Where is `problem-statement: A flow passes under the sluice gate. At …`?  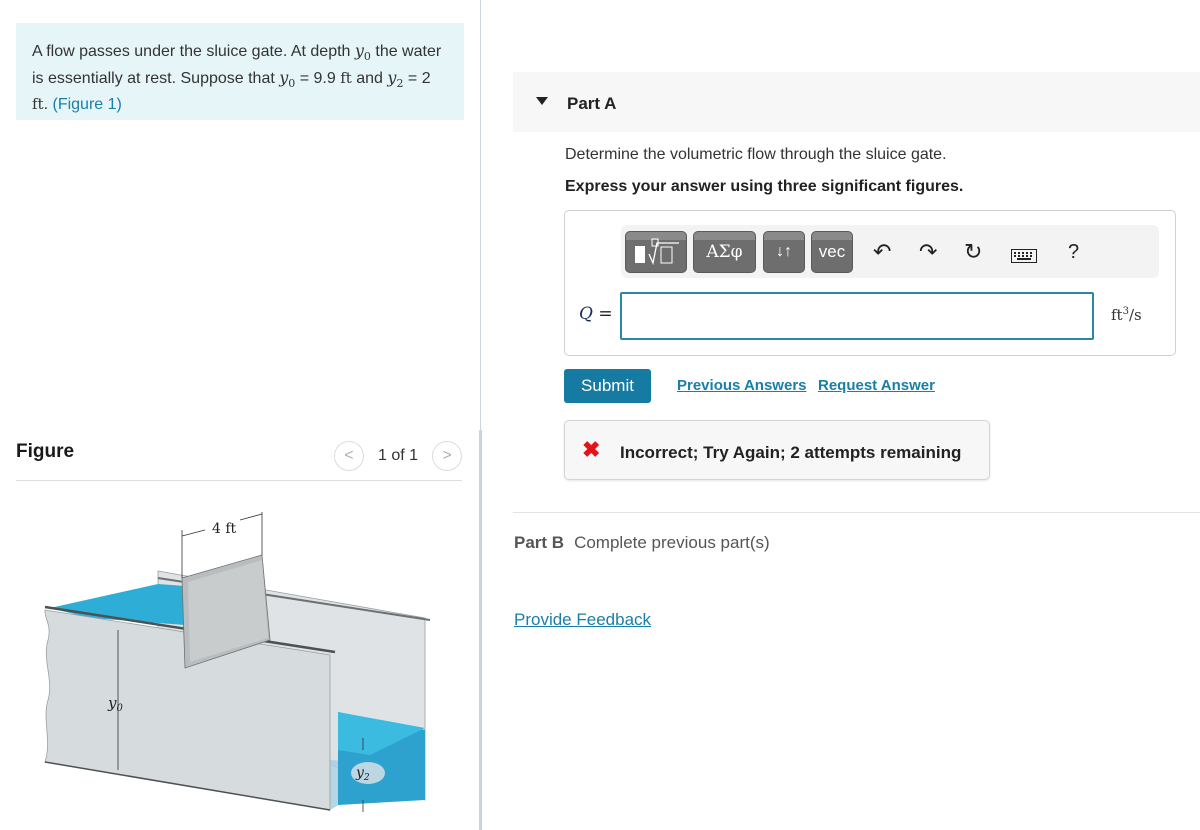 problem-statement: A flow passes under the sluice gate. At … is located at coordinates (240, 71).